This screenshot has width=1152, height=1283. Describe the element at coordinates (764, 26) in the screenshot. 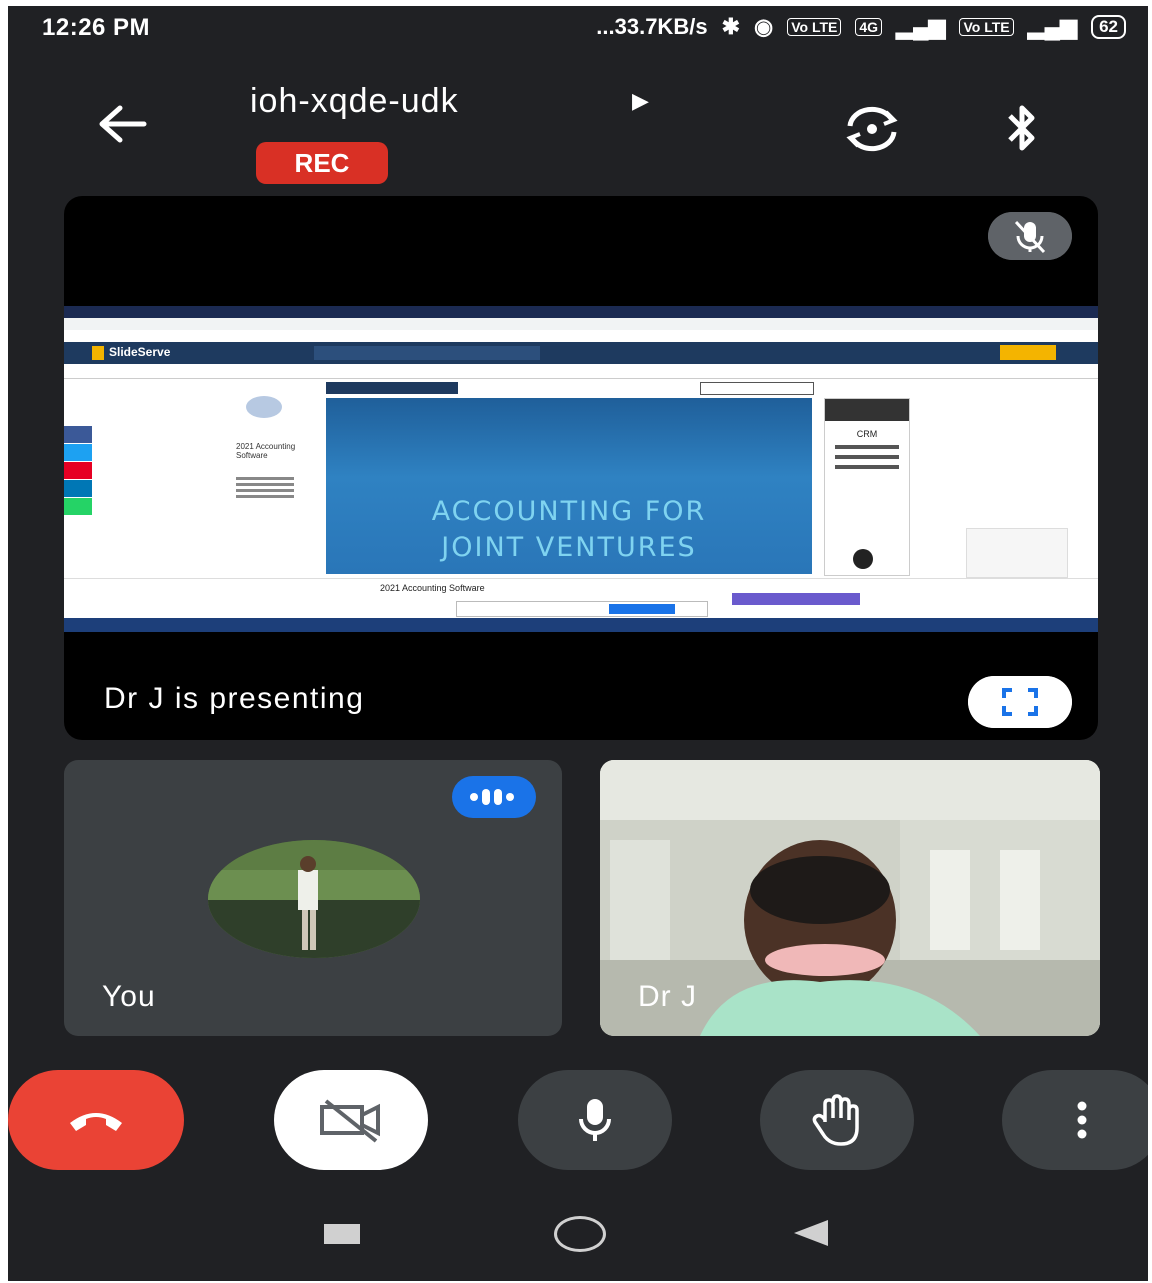

I see `headset-icon: ◉` at that location.